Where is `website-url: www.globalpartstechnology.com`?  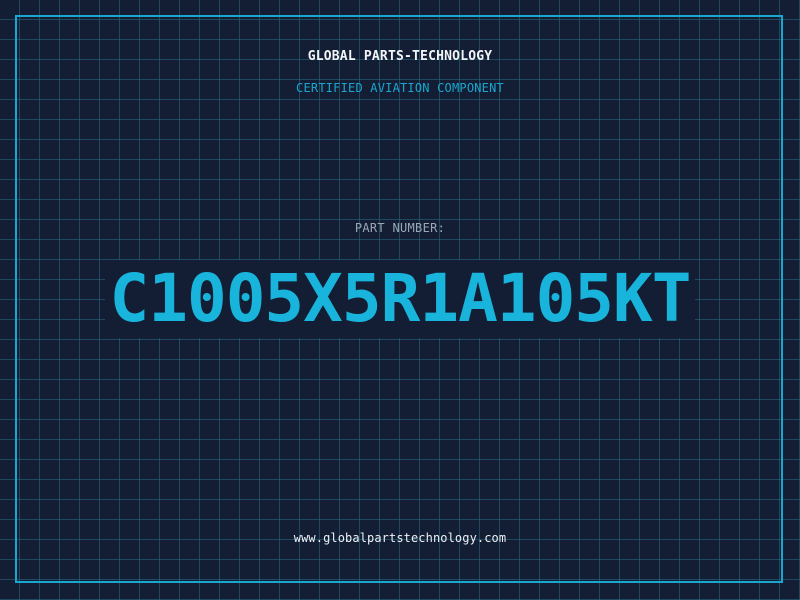
website-url: www.globalpartstechnology.com is located at coordinates (400, 538).